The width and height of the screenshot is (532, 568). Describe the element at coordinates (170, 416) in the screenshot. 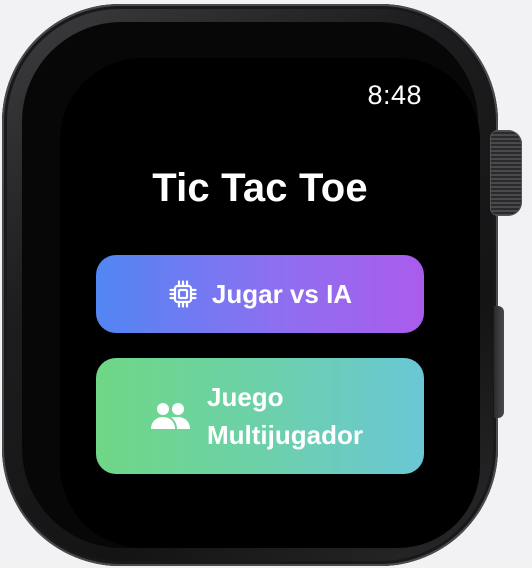

I see `two-people-icon` at that location.